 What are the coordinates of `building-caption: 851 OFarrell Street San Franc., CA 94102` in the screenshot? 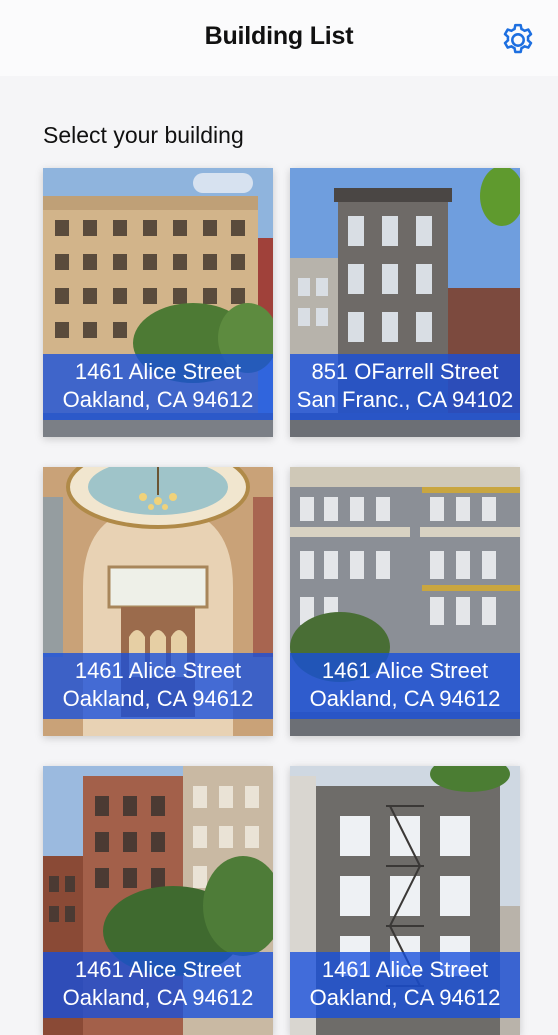 It's located at (405, 387).